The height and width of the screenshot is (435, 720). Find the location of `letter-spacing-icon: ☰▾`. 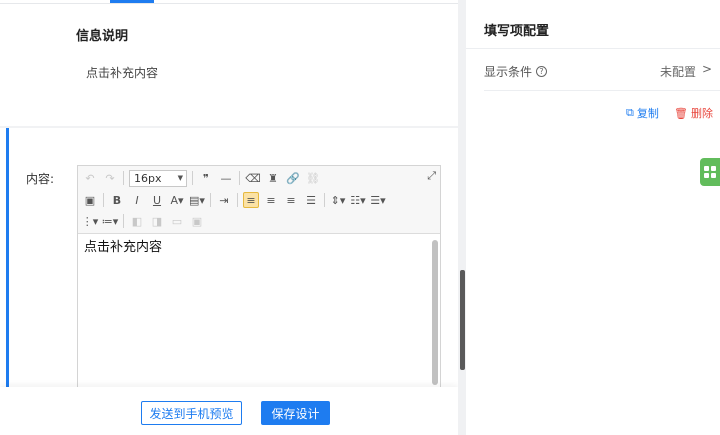

letter-spacing-icon: ☰▾ is located at coordinates (378, 200).